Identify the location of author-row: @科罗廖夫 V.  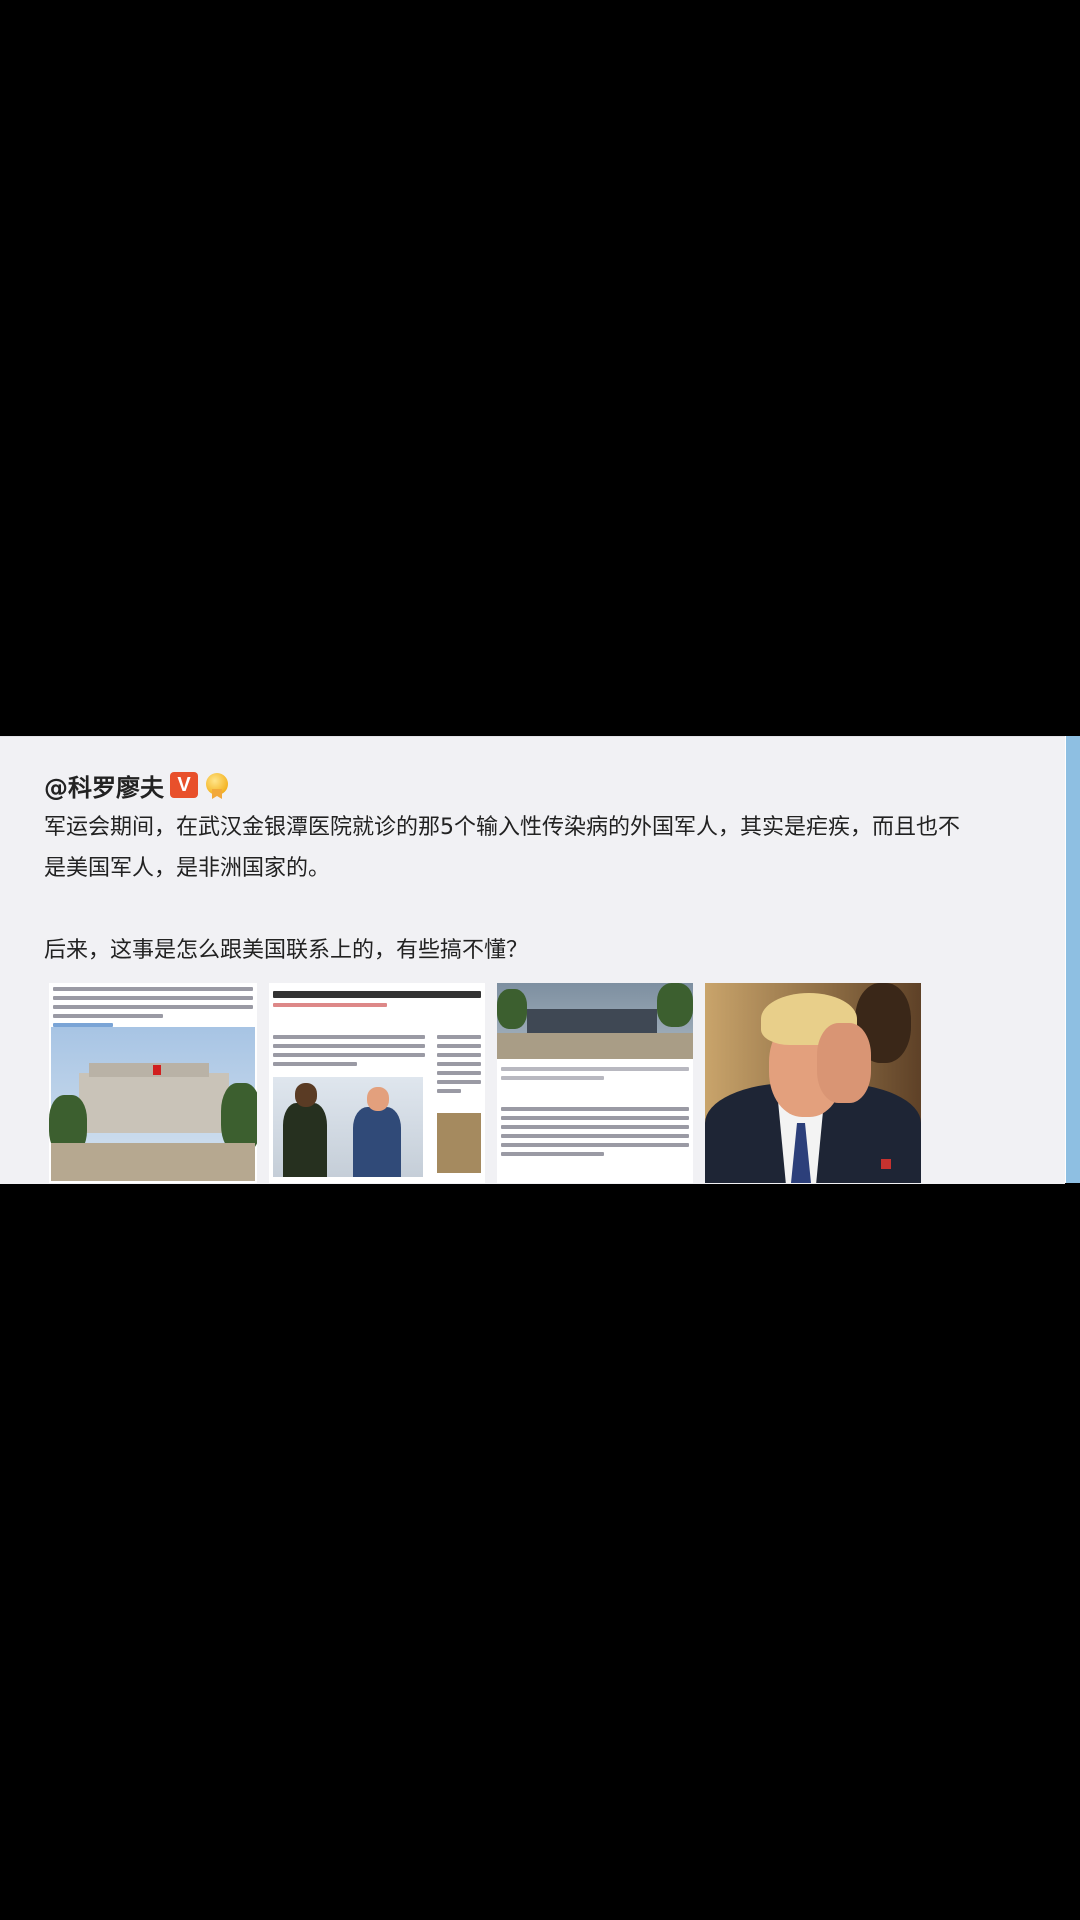
(137, 785).